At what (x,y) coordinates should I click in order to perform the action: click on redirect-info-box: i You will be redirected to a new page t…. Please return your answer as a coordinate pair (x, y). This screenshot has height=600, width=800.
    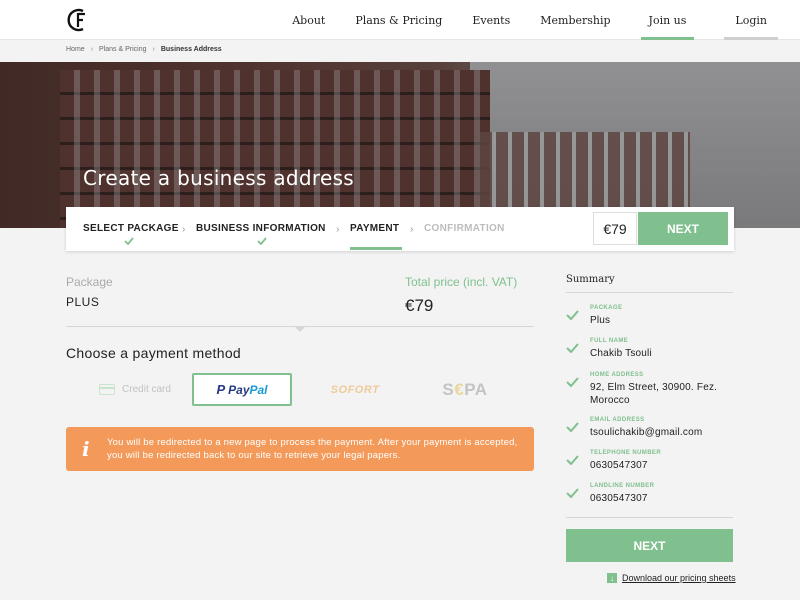
    Looking at the image, I should click on (300, 449).